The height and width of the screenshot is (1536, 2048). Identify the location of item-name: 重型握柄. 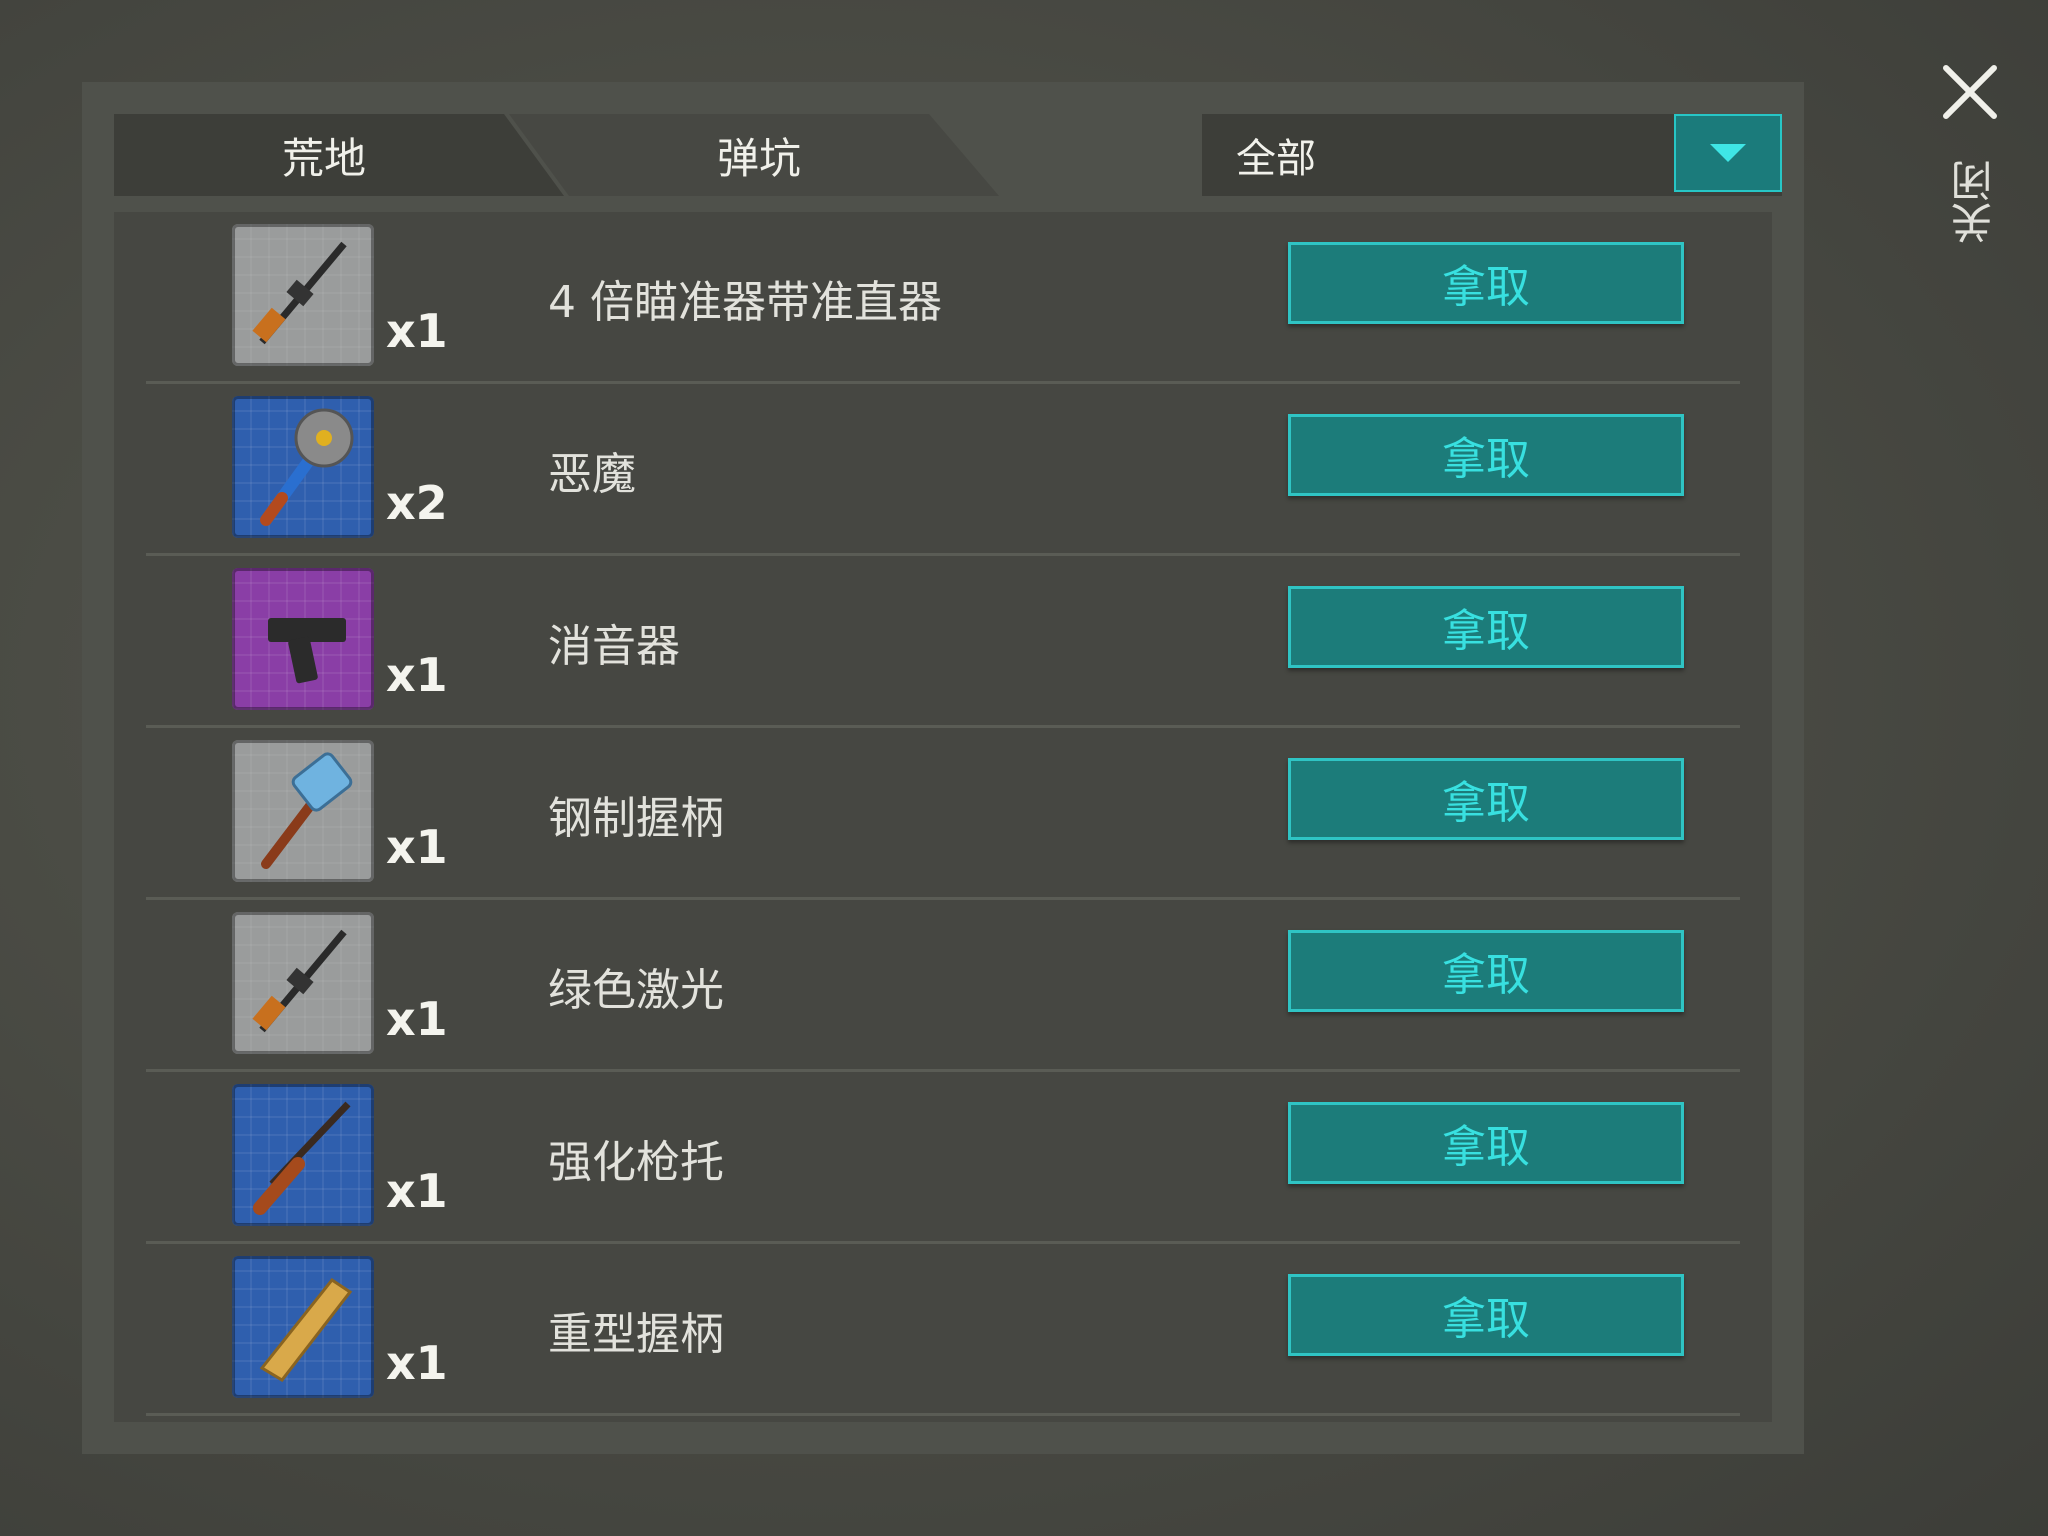
(636, 1334).